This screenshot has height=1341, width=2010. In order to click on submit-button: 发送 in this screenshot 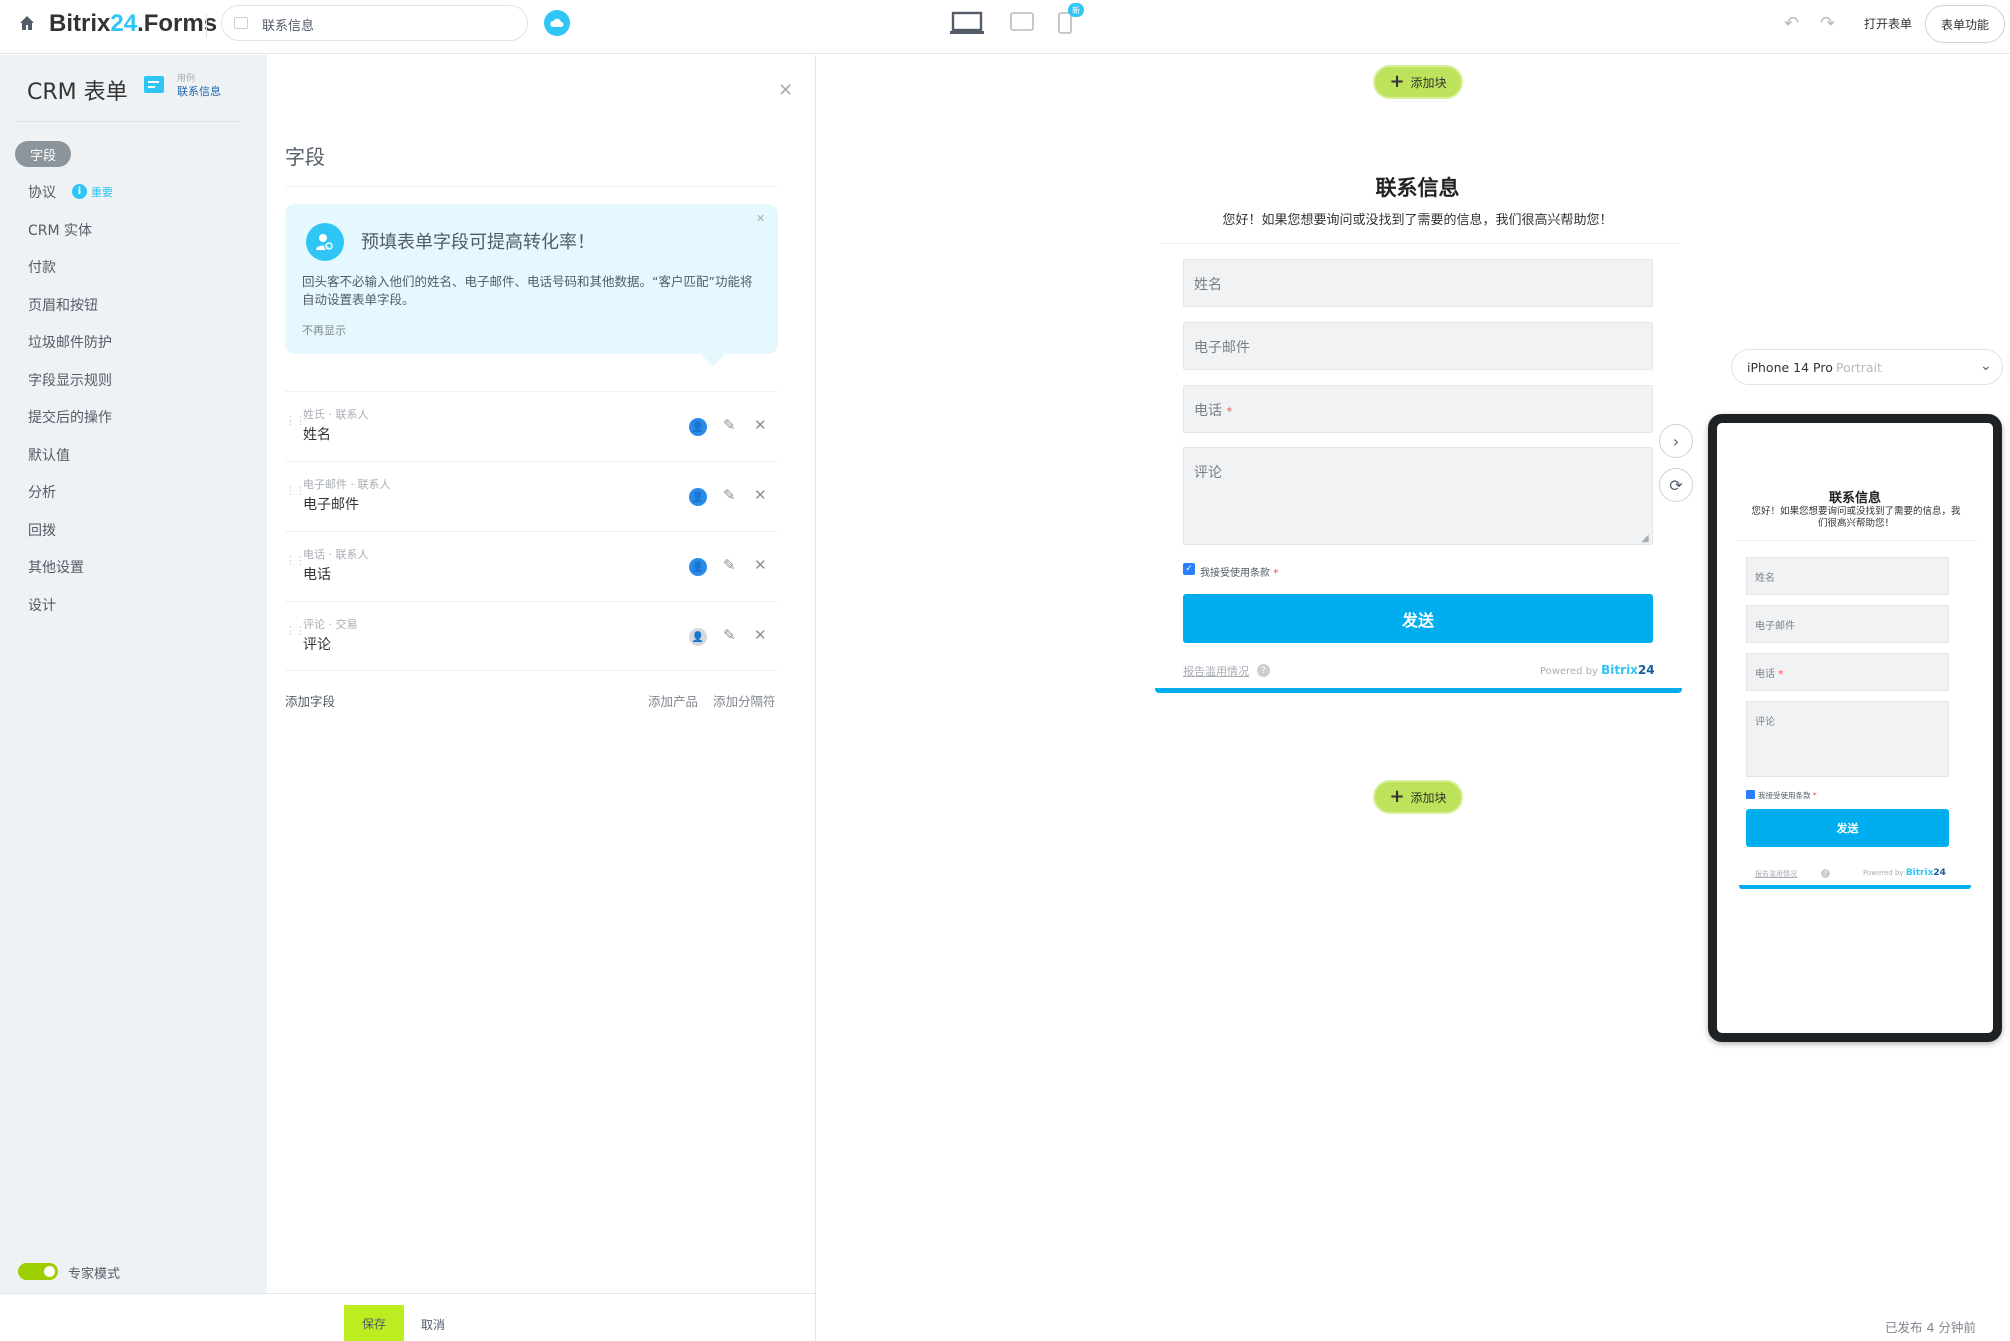, I will do `click(1418, 618)`.